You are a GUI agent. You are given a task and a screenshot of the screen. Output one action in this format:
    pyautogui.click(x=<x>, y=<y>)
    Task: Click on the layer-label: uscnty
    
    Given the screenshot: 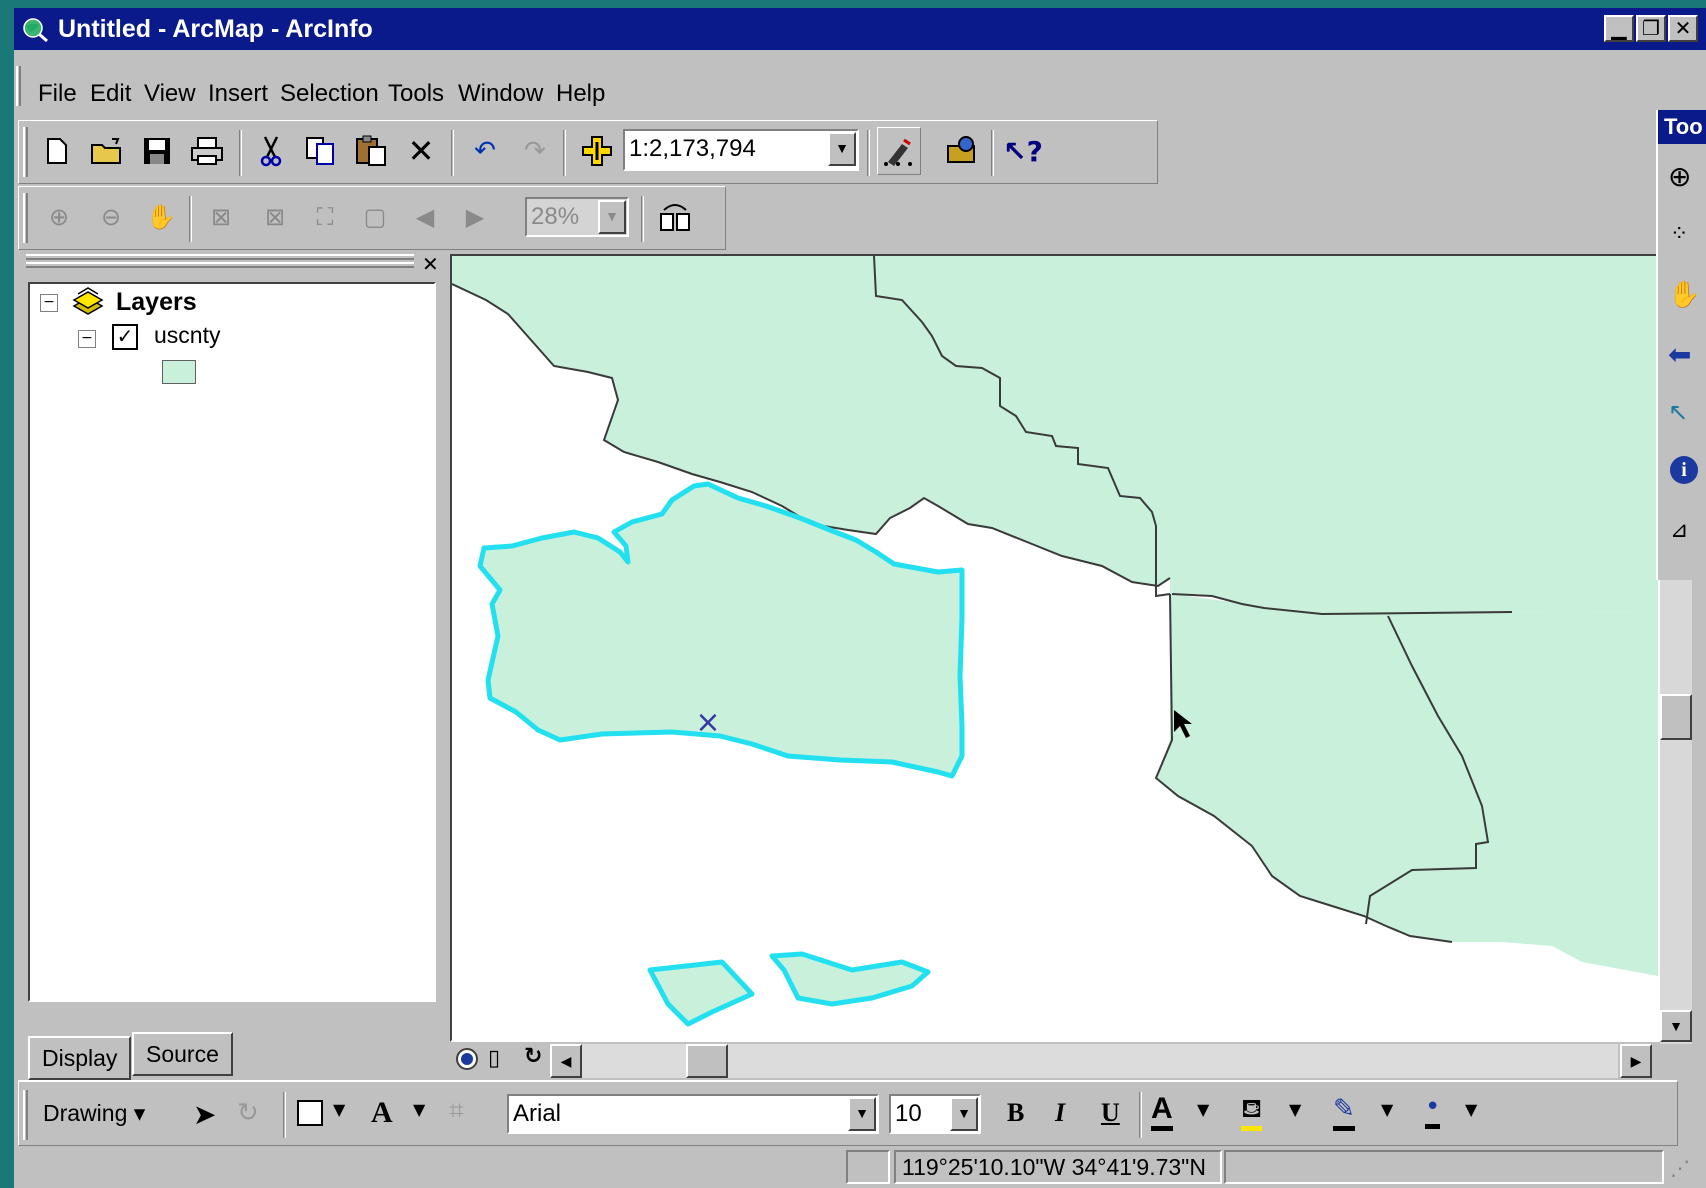 What is the action you would take?
    pyautogui.click(x=187, y=335)
    